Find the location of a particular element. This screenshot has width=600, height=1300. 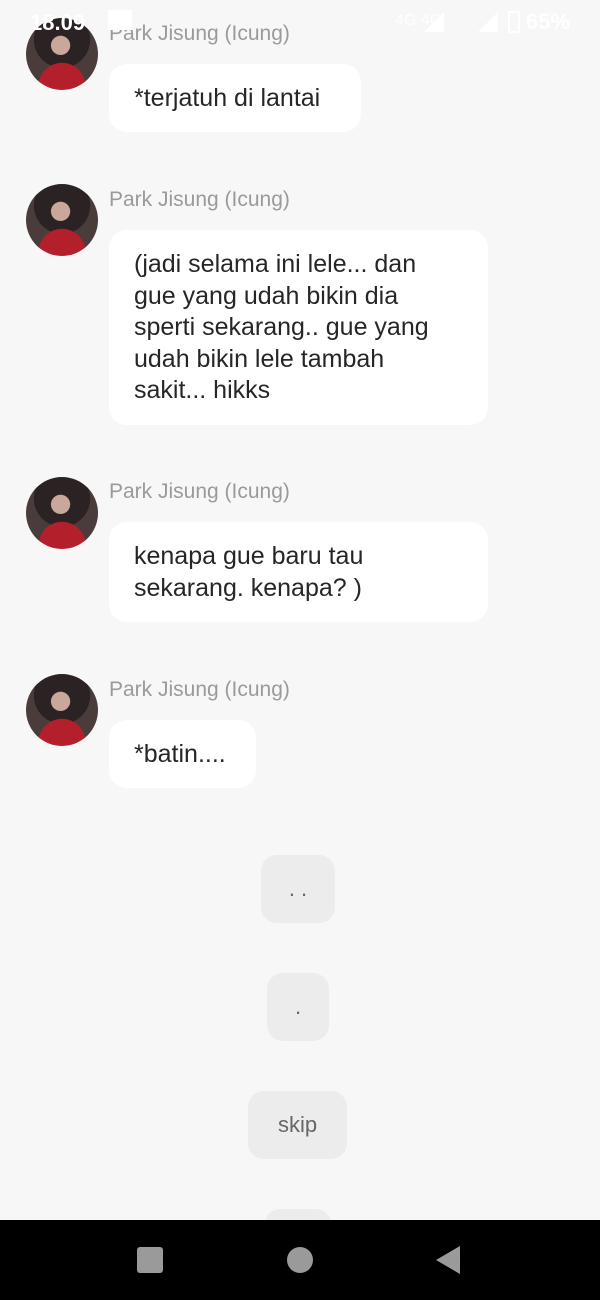

circle-icon is located at coordinates (300, 1260).